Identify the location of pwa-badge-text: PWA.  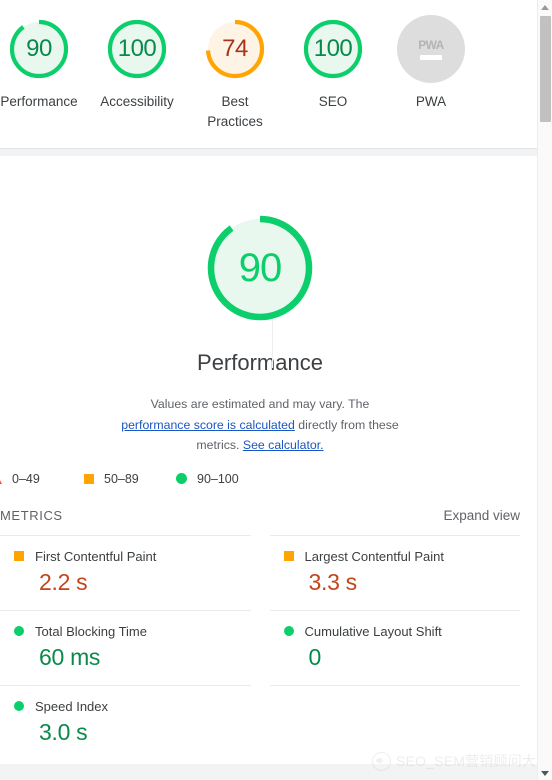
(431, 45).